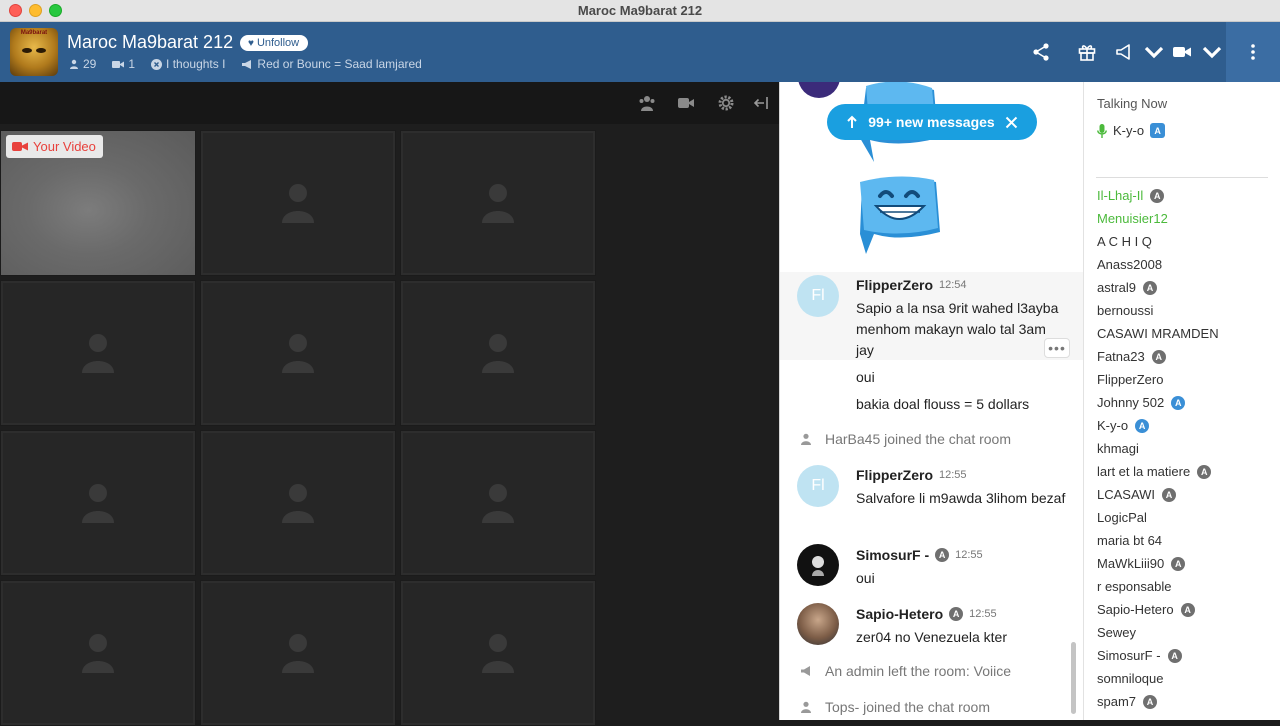  I want to click on talking-user: K-y-o A, so click(1131, 130).